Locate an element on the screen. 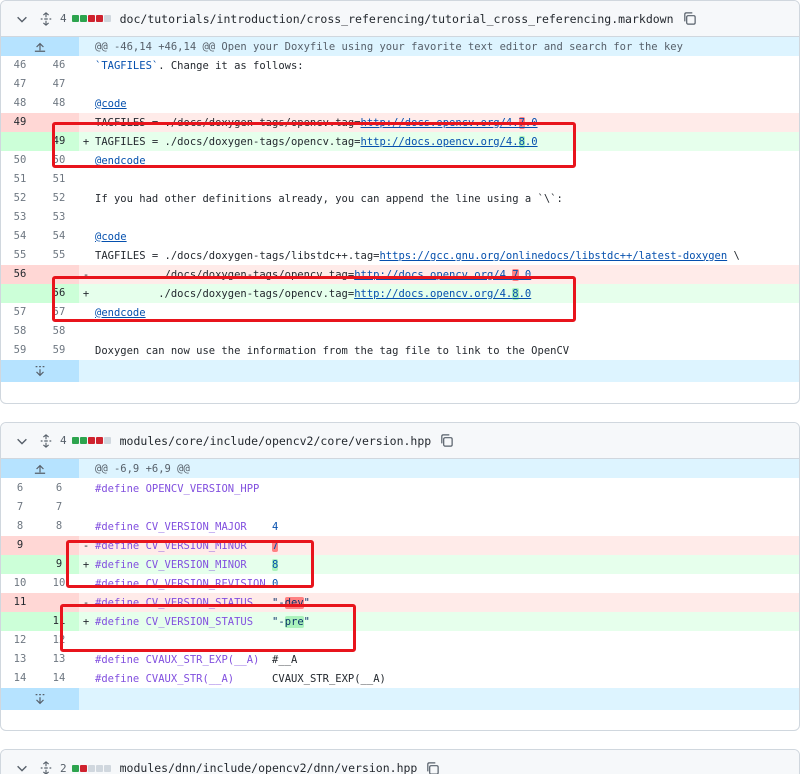 This screenshot has height=774, width=800. old-line-number: 51 is located at coordinates (20, 179).